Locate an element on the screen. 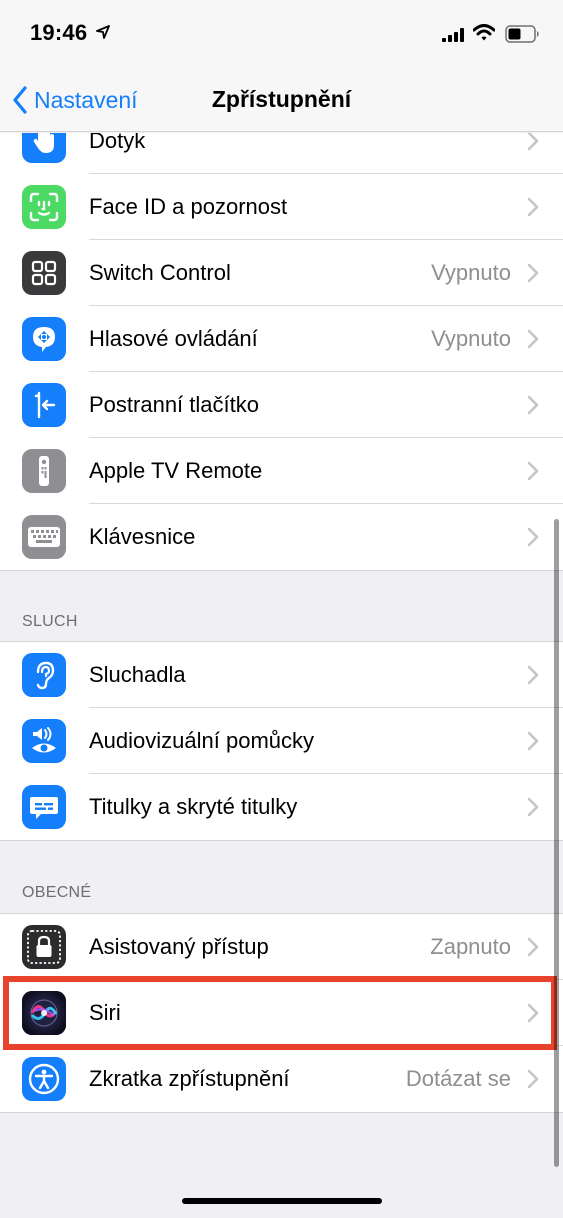  location-arrow-icon is located at coordinates (103, 32).